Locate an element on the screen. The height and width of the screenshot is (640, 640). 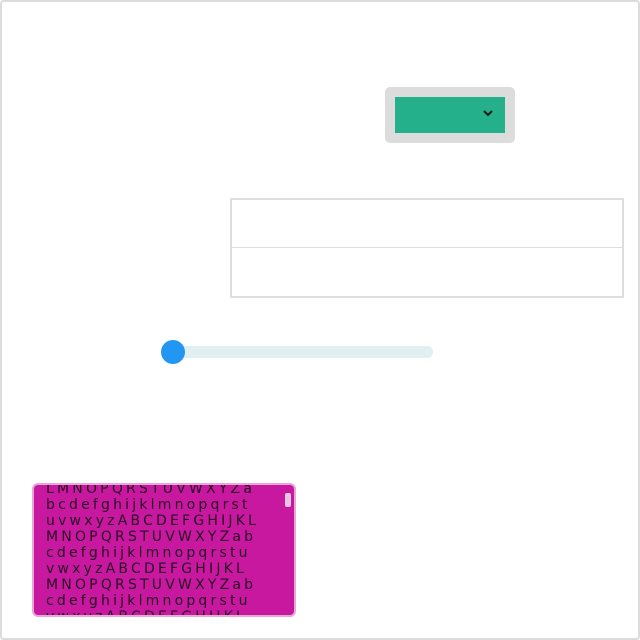
chevron-down-icon is located at coordinates (488, 113).